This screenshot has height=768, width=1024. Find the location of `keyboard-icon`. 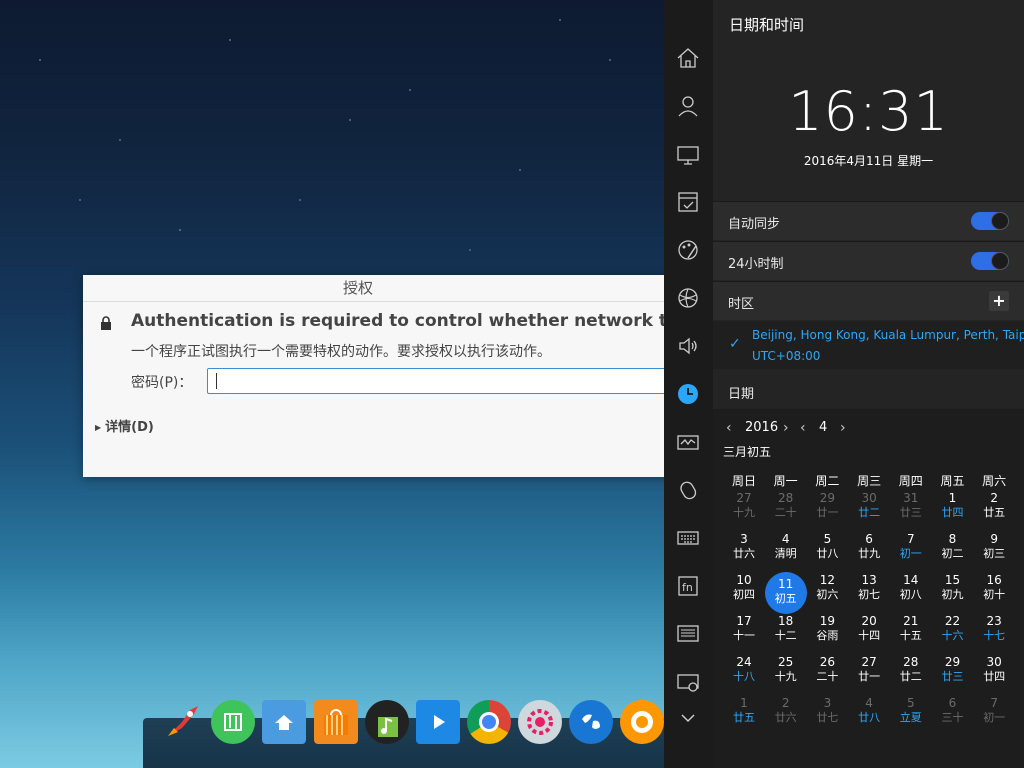

keyboard-icon is located at coordinates (688, 538).